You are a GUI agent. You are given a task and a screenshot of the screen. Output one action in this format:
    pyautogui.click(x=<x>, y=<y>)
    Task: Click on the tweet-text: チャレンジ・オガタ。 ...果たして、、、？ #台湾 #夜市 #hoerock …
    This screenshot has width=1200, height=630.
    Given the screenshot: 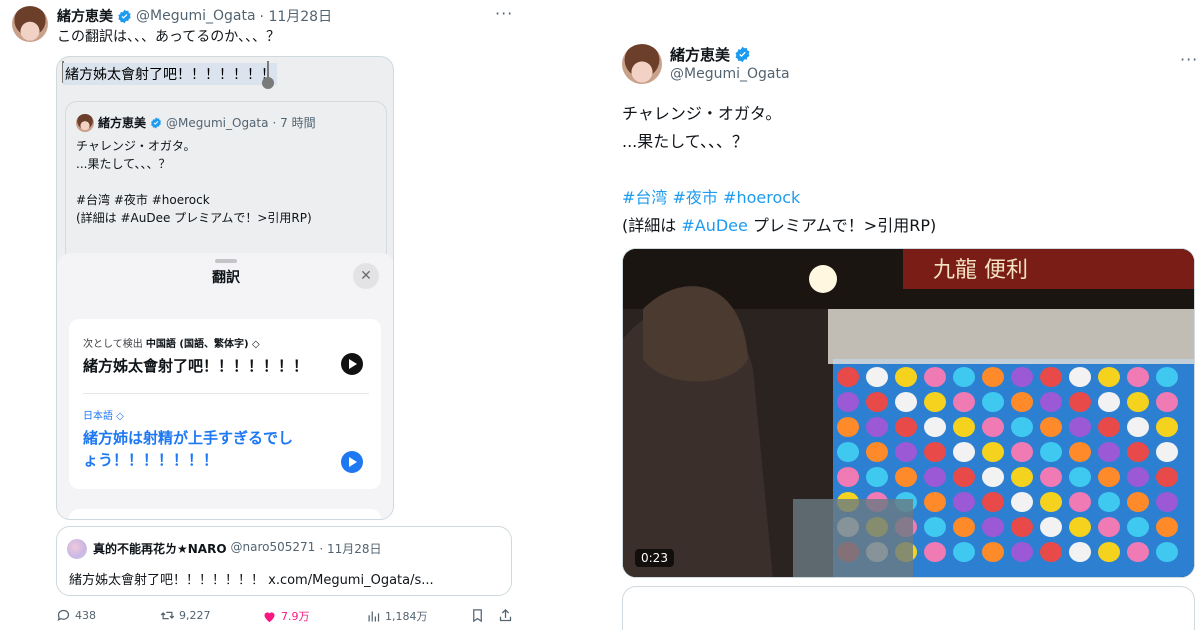 What is the action you would take?
    pyautogui.click(x=779, y=170)
    